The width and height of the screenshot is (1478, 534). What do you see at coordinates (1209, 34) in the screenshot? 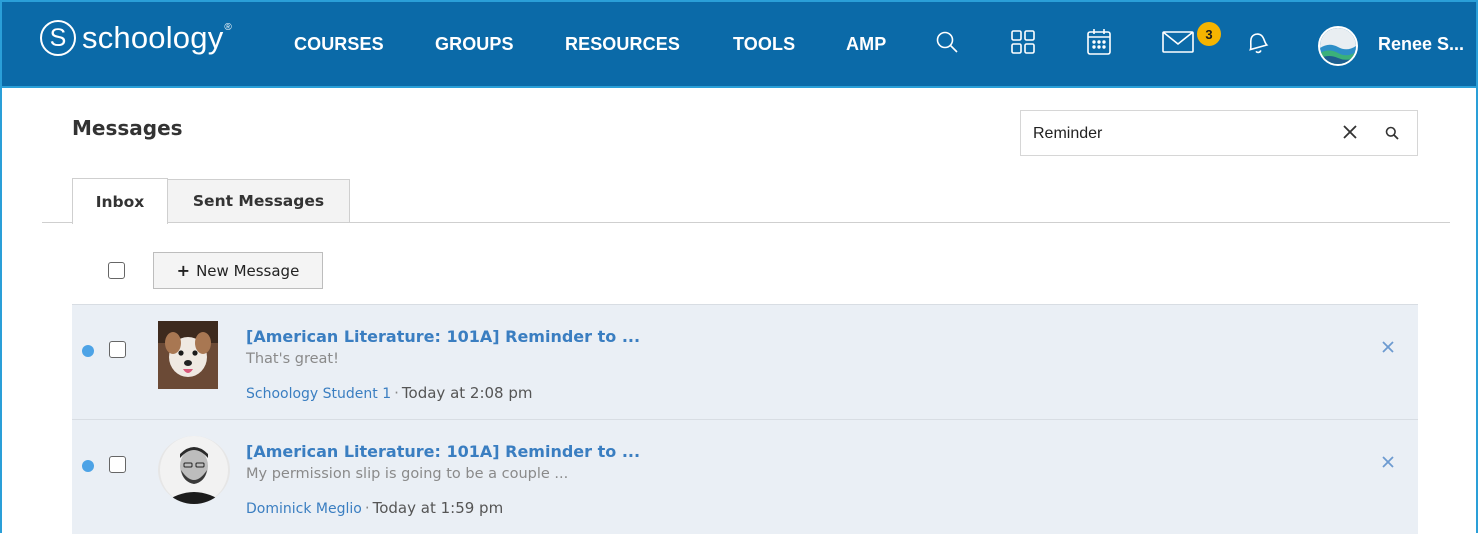
I see `mail-badge: 3` at bounding box center [1209, 34].